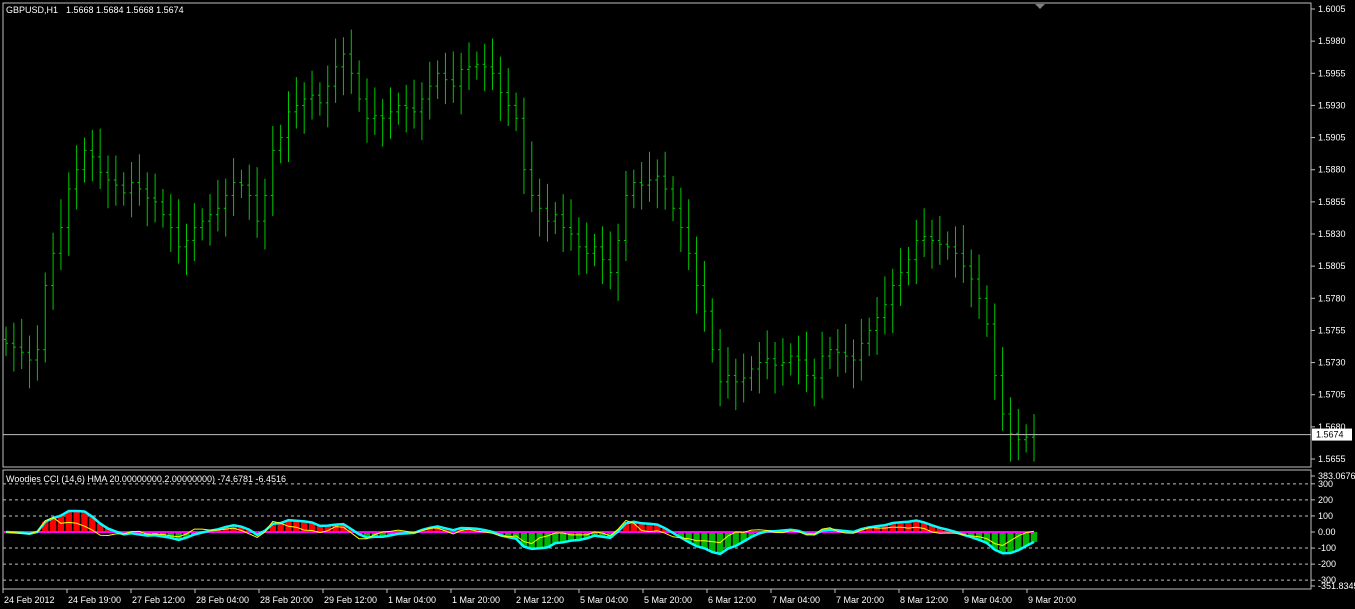 This screenshot has height=609, width=1355. I want to click on price-label: 1.5780, so click(1332, 298).